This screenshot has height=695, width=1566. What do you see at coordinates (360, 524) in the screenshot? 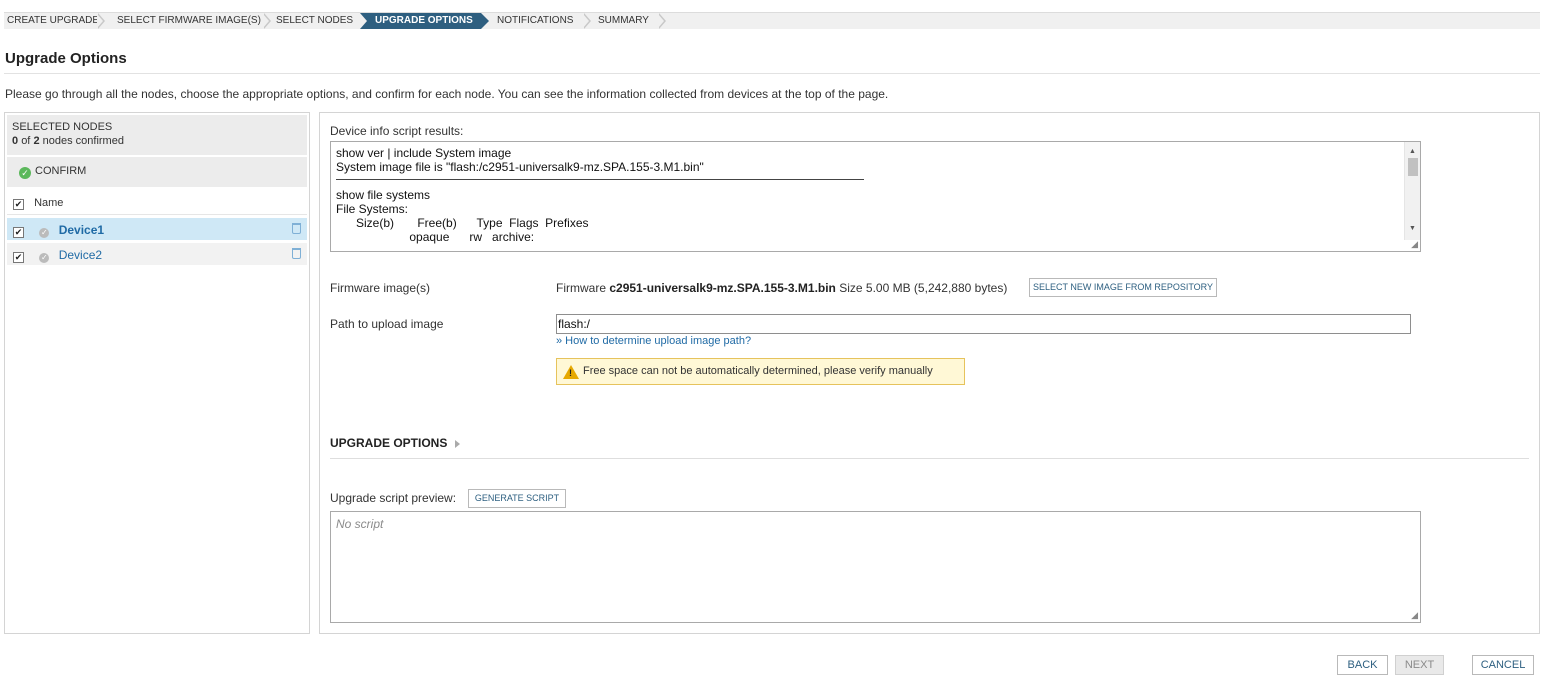
I see `script-placeholder: No script` at bounding box center [360, 524].